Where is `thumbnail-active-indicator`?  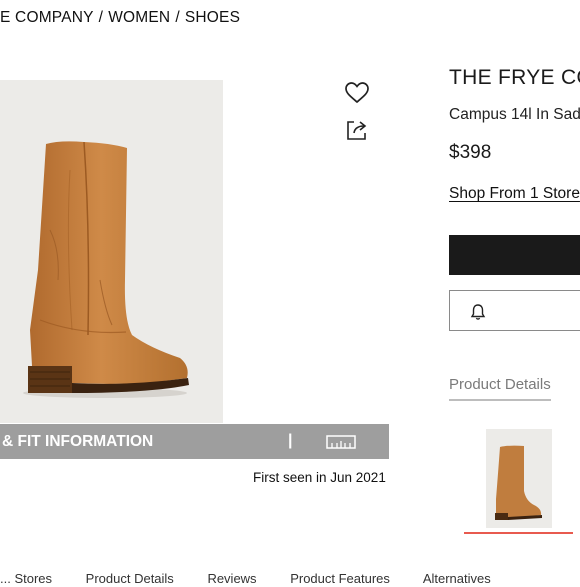
thumbnail-active-indicator is located at coordinates (518, 533).